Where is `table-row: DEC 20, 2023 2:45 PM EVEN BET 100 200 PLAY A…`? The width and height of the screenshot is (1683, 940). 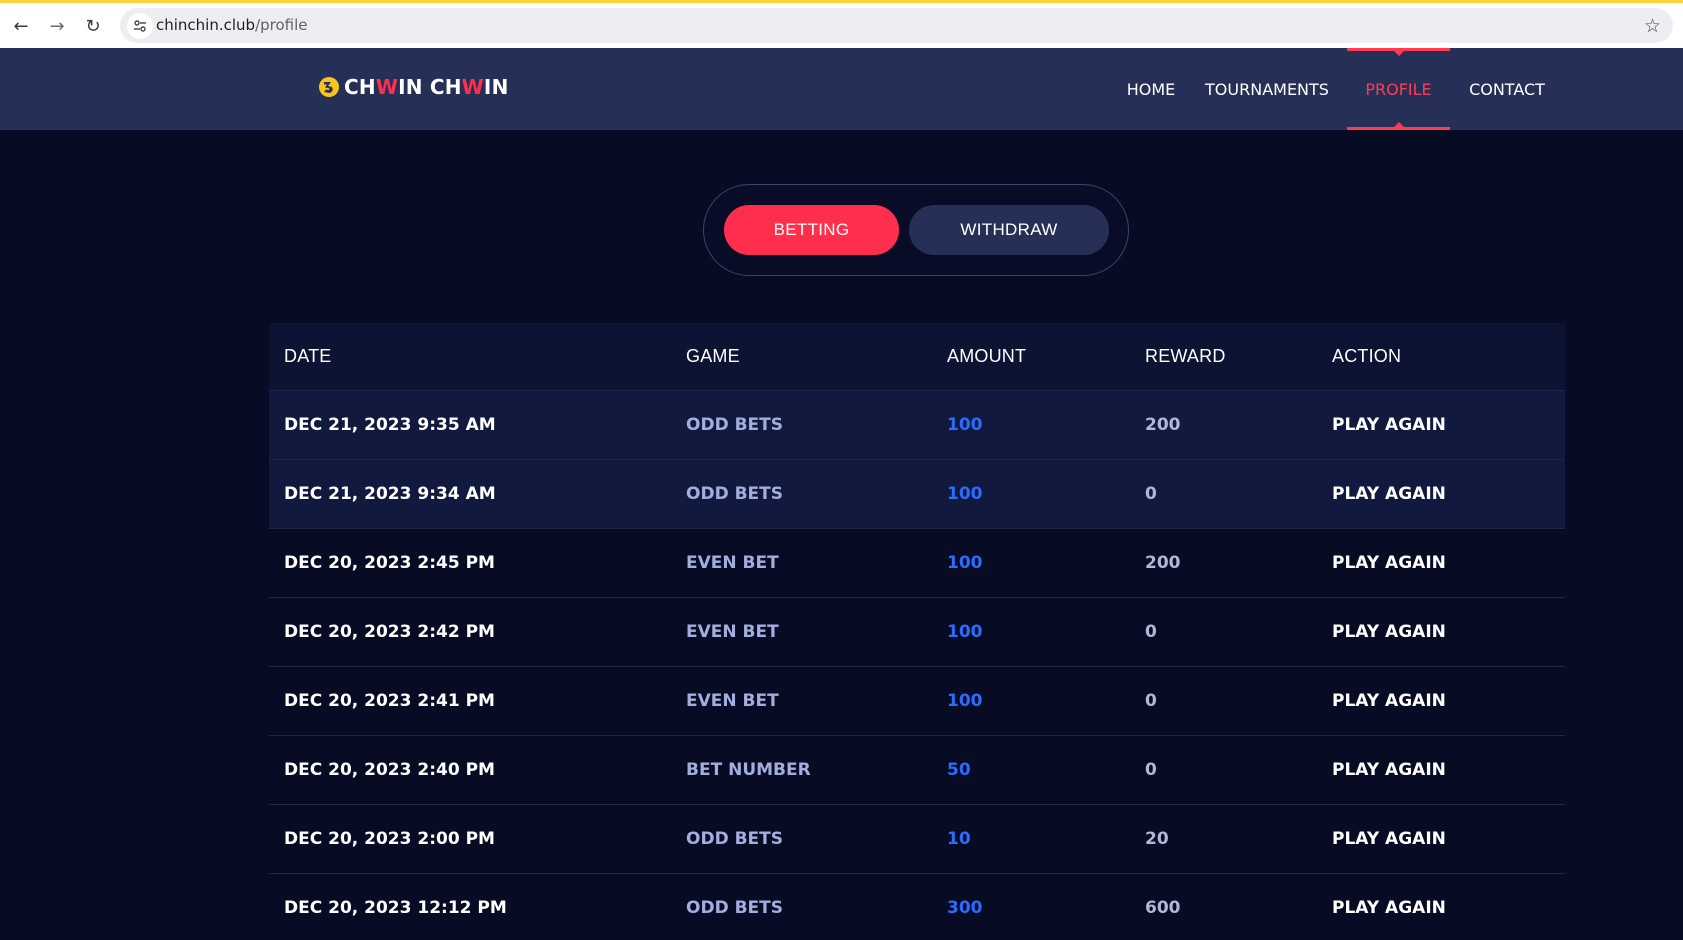
table-row: DEC 20, 2023 2:45 PM EVEN BET 100 200 PLAY A… is located at coordinates (917, 563).